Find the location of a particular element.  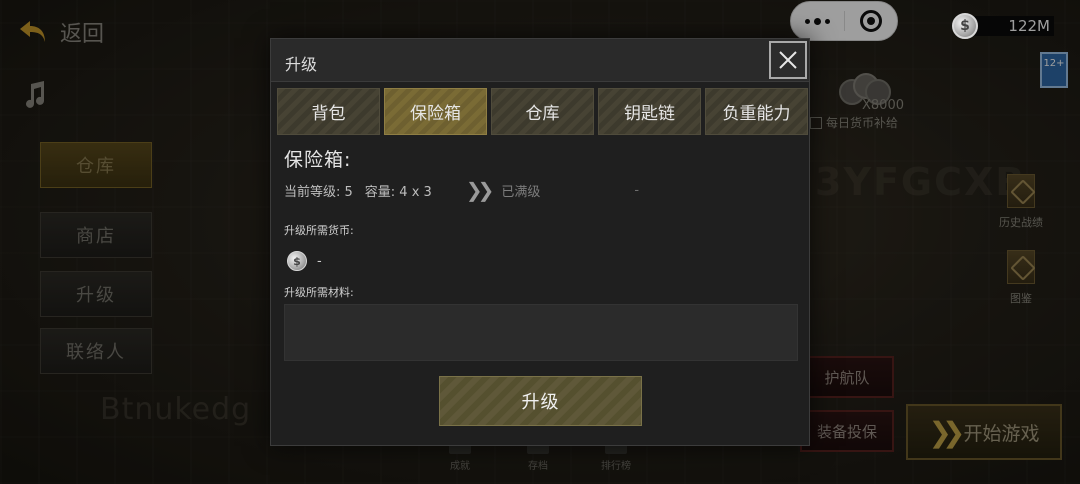

level-info-row: 当前等级: 5 容量: 4 x 3 ❯❯ 已满级 - is located at coordinates (461, 190).